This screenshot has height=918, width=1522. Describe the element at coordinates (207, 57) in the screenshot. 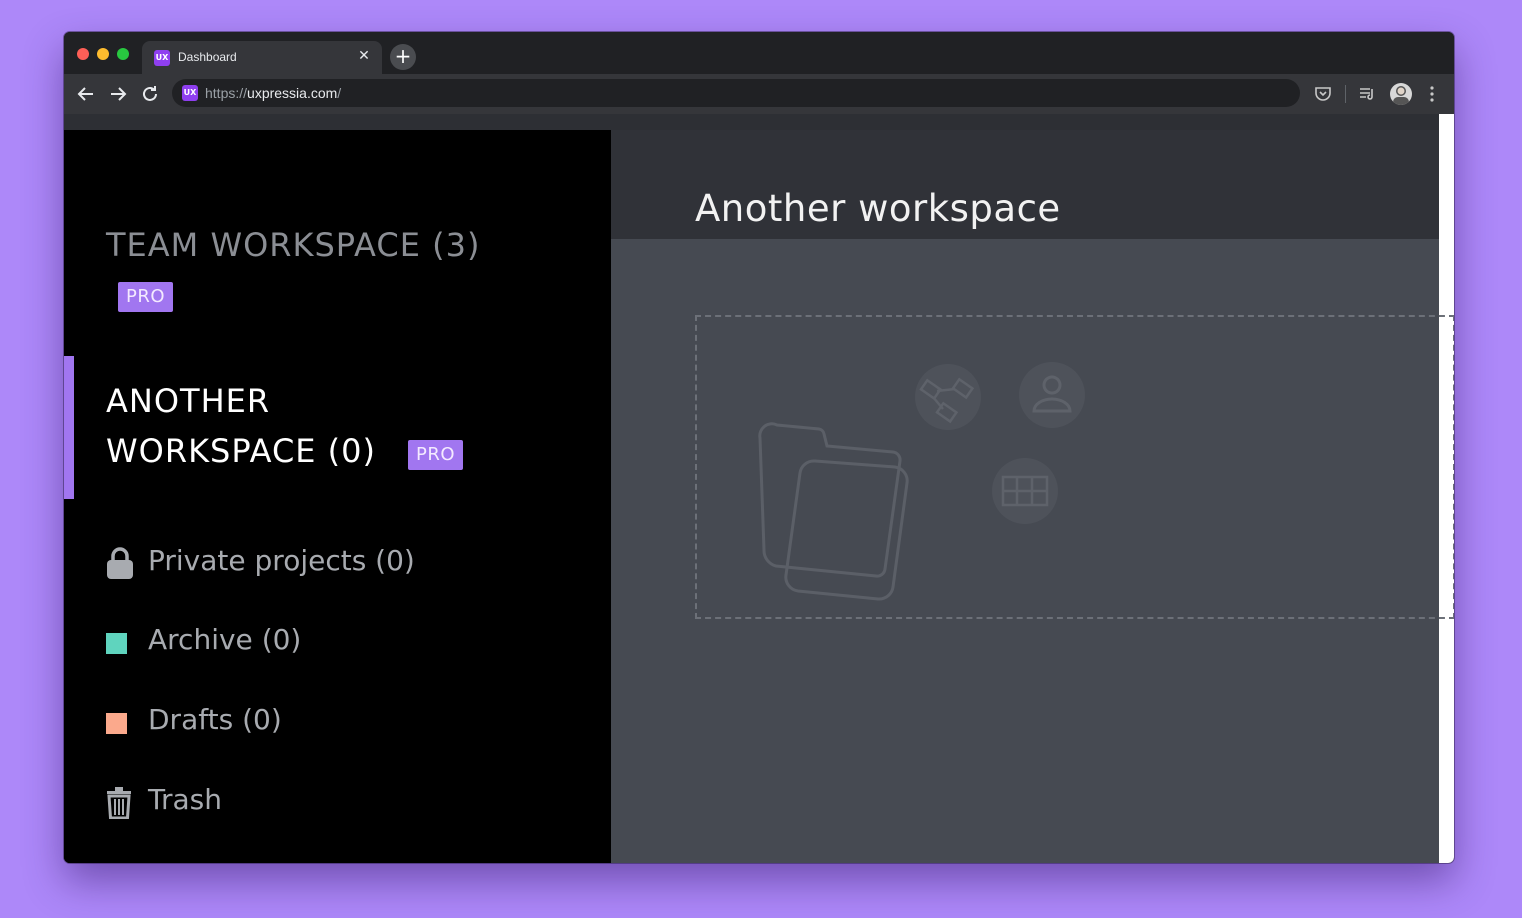

I see `tab-title: Dashboard` at that location.